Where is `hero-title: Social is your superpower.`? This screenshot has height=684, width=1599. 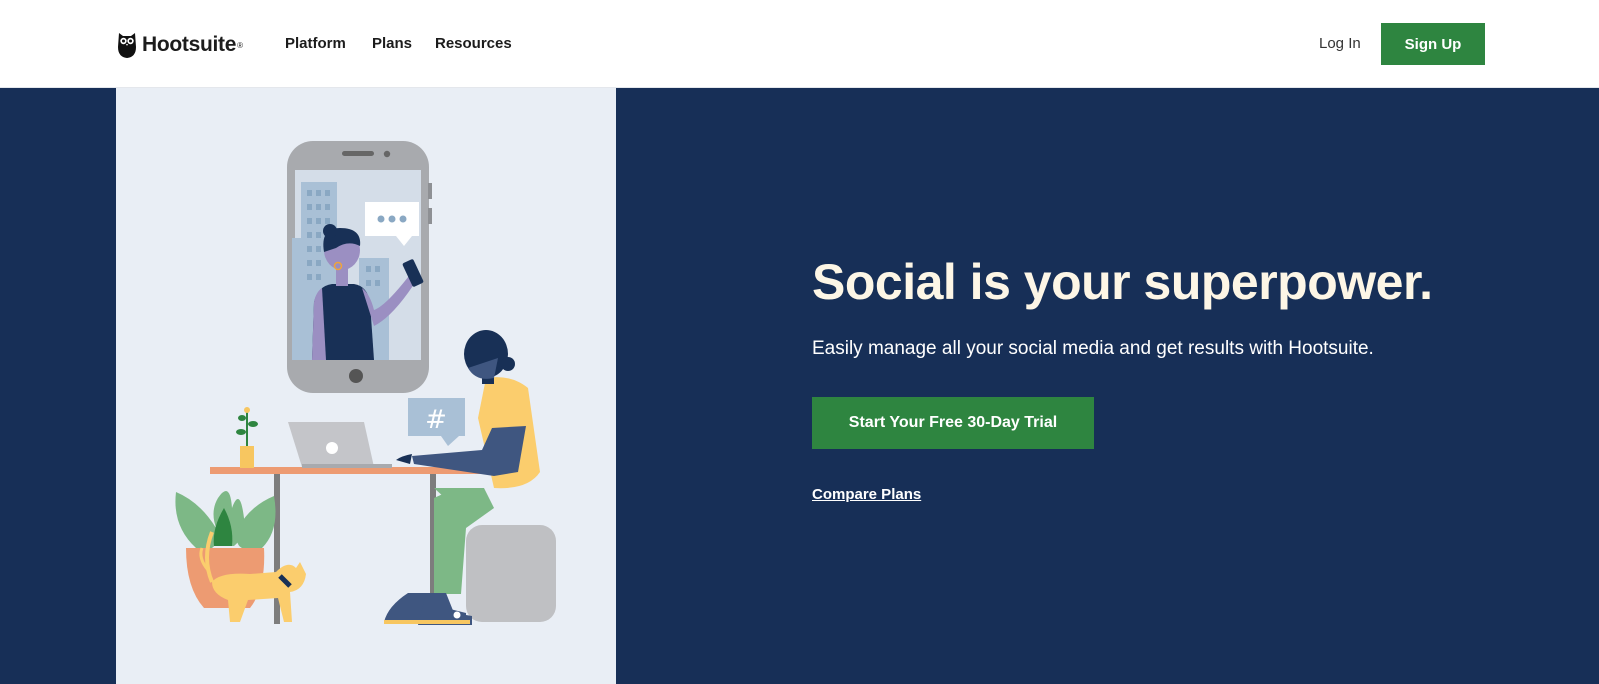
hero-title: Social is your superpower. is located at coordinates (1122, 282).